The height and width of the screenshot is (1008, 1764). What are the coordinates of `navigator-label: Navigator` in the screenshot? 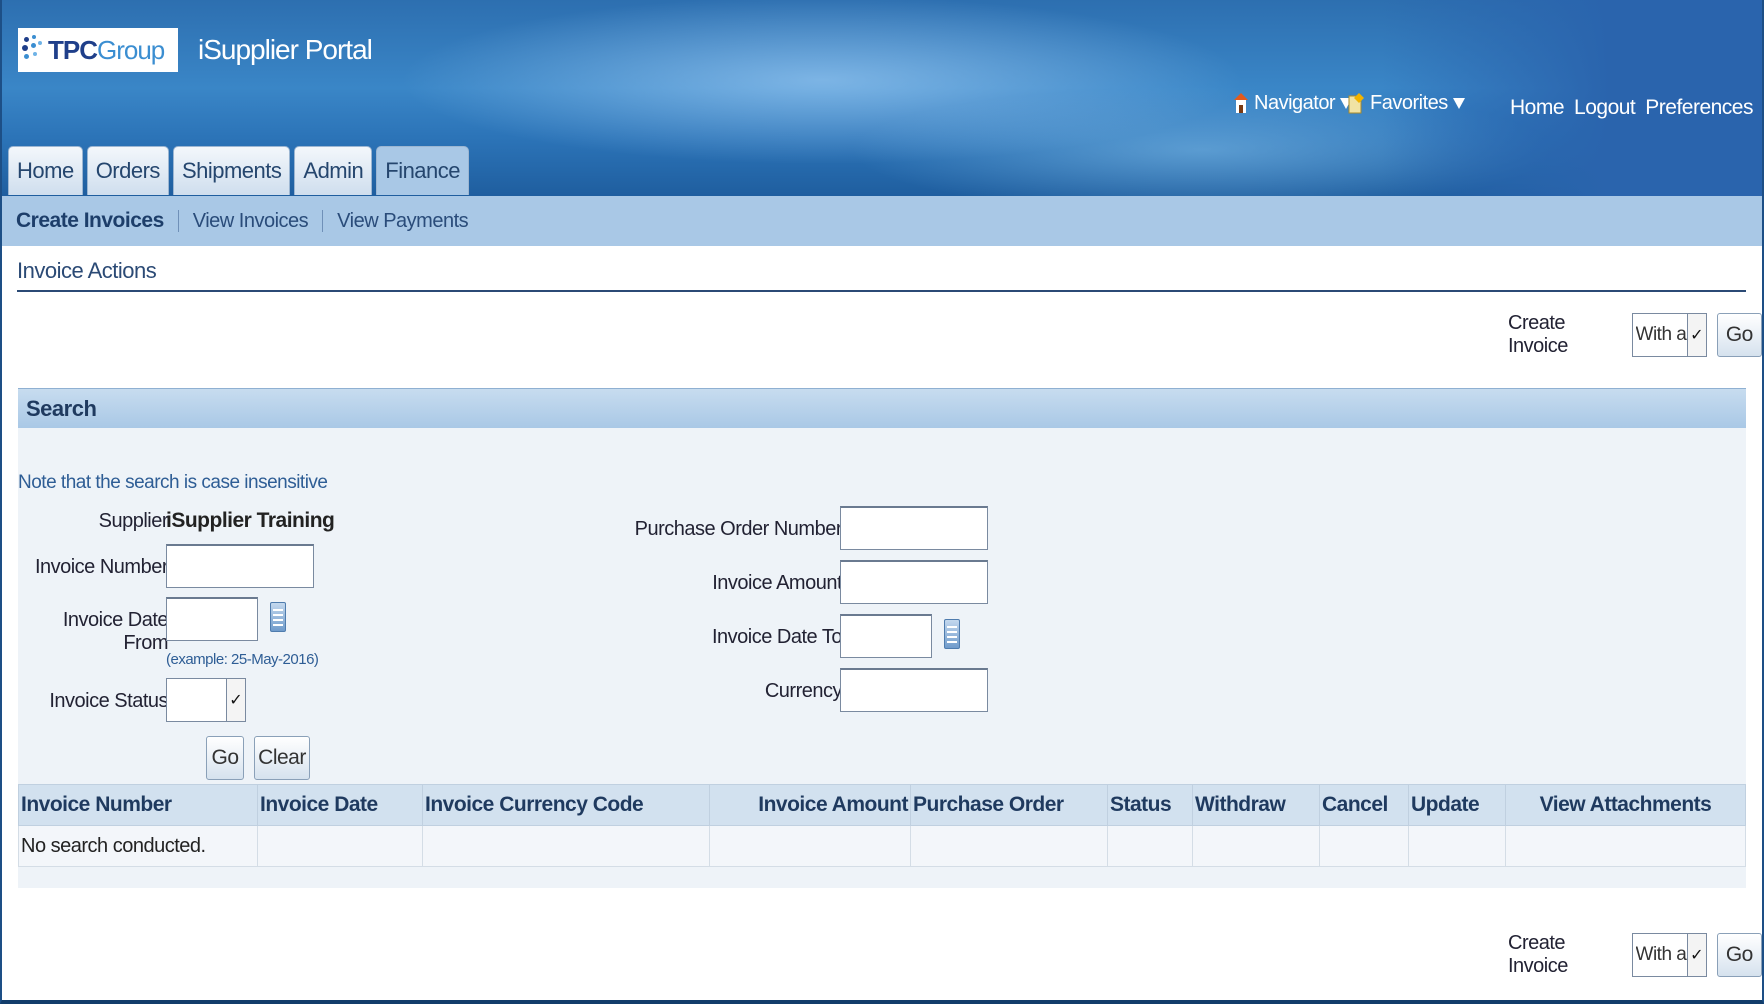 It's located at (1295, 103).